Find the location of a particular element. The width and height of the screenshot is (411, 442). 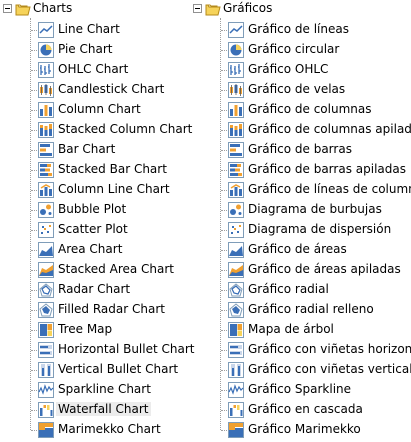

tree-item: Gráfico de líneas is located at coordinates (300, 30).